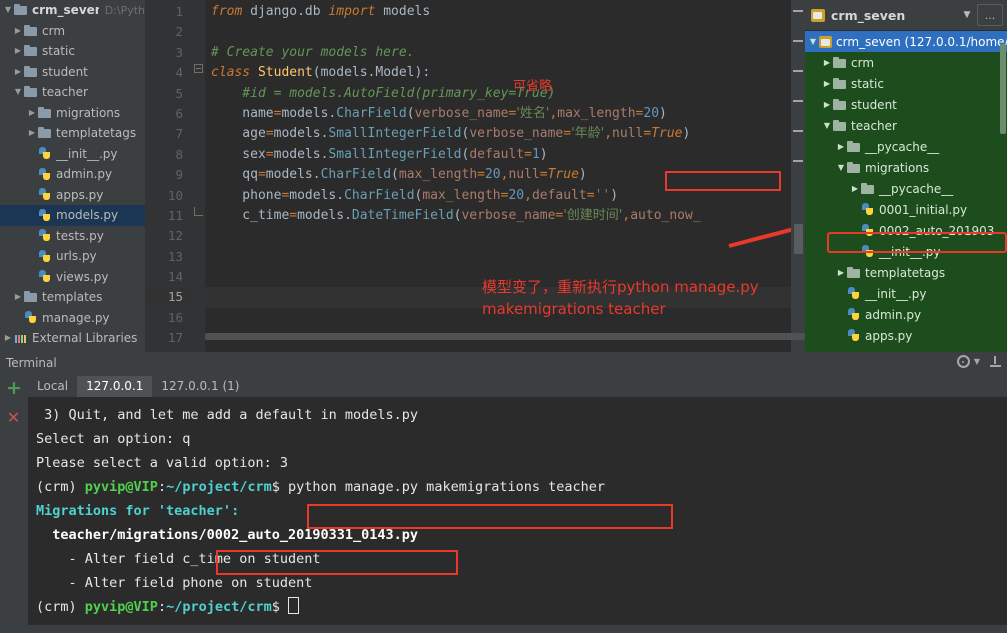 This screenshot has height=633, width=1007. I want to click on line-number: 11, so click(168, 216).